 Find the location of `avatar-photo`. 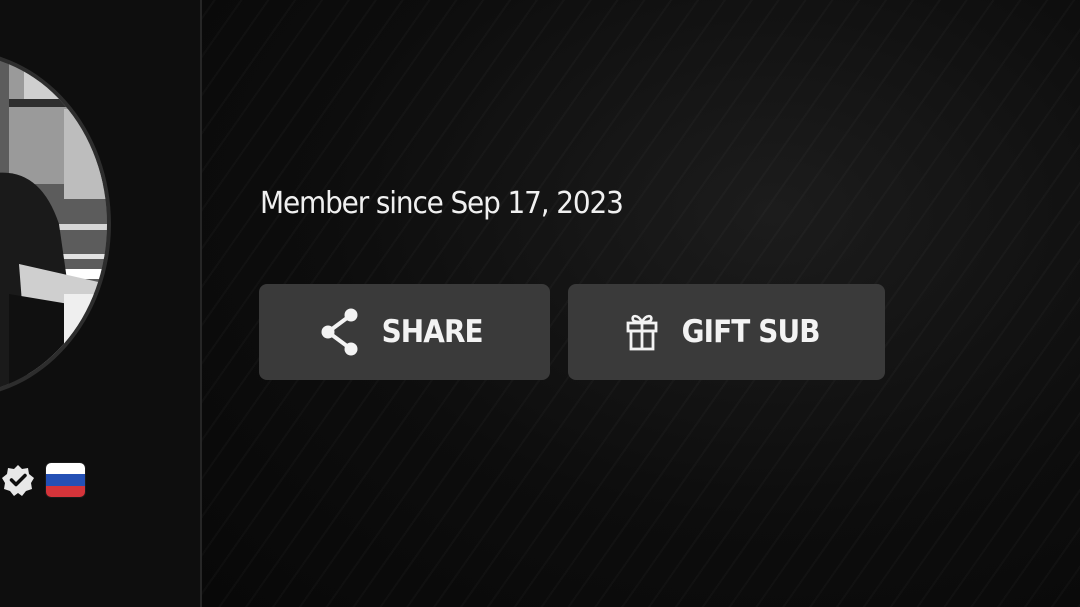

avatar-photo is located at coordinates (53, 224).